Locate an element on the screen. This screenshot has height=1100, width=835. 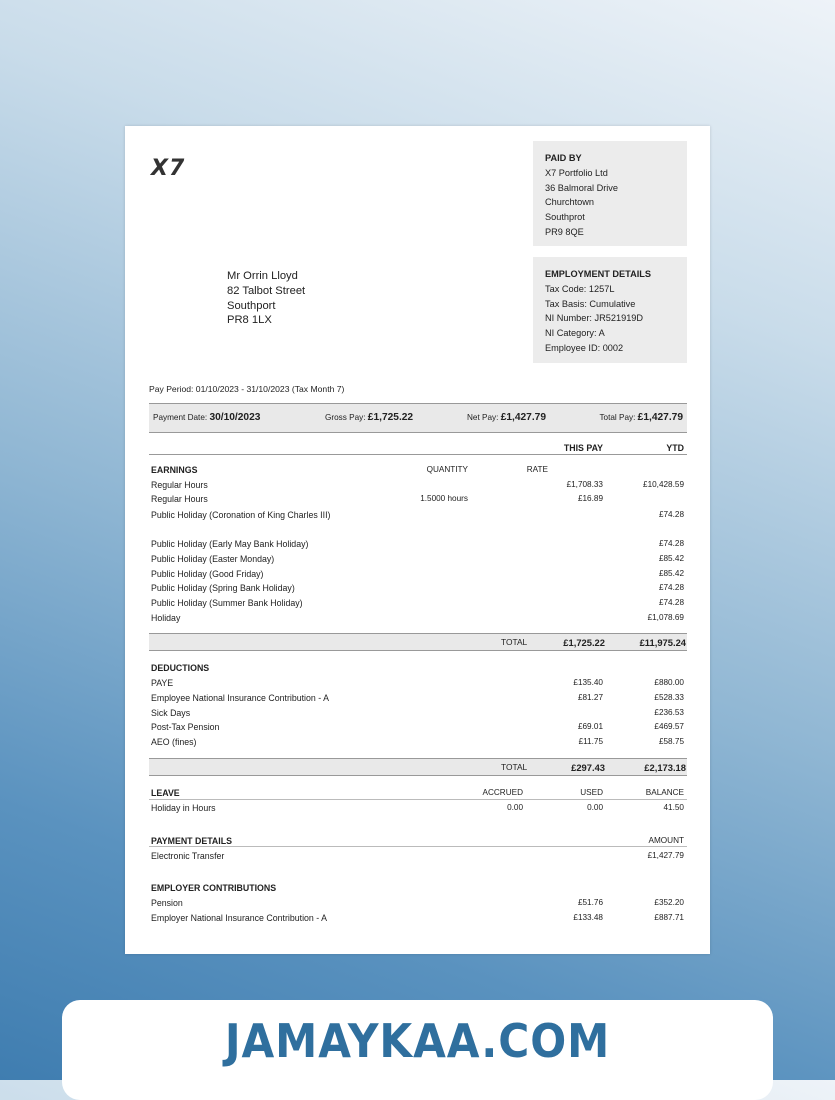
employment-line: Tax Basis: Cumulative is located at coordinates (590, 303).